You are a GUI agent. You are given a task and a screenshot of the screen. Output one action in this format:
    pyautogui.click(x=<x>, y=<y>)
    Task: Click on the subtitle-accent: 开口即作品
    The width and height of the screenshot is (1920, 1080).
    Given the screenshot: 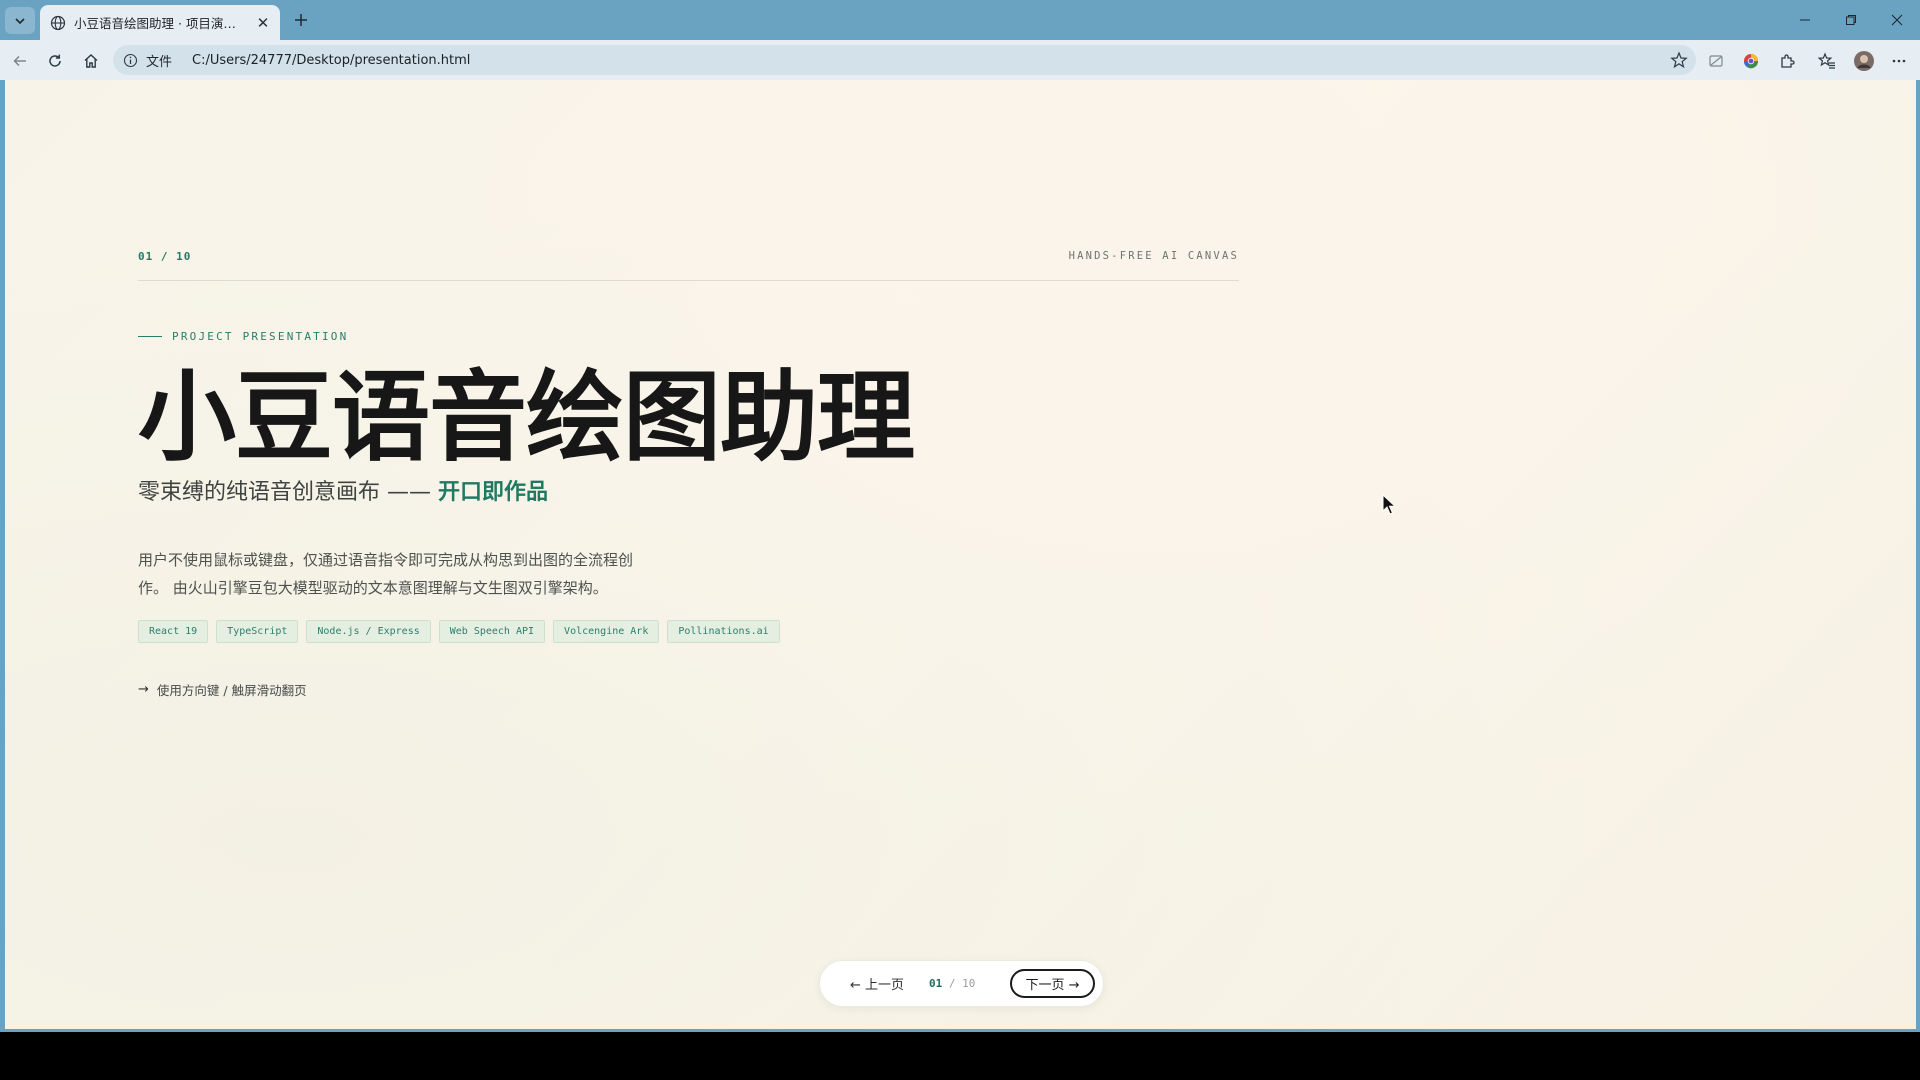 What is the action you would take?
    pyautogui.click(x=493, y=492)
    